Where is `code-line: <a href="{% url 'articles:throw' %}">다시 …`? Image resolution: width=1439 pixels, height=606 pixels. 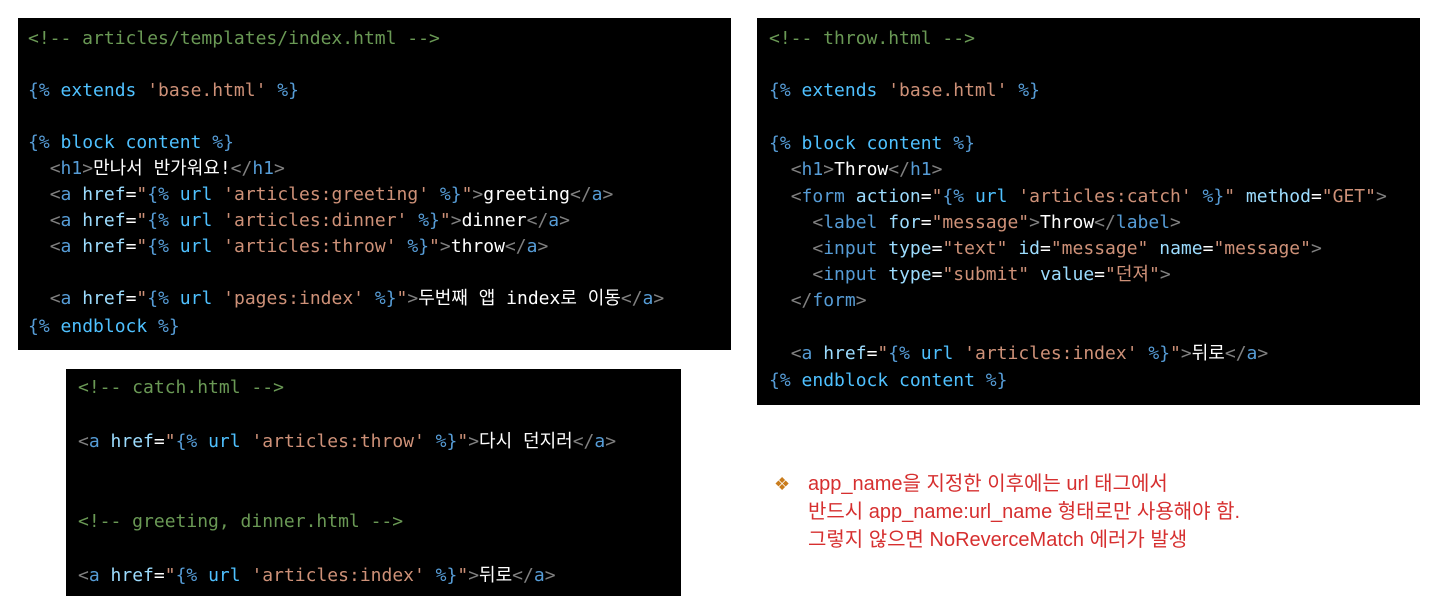
code-line: <a href="{% url 'articles:throw' %}">다시 … is located at coordinates (347, 441).